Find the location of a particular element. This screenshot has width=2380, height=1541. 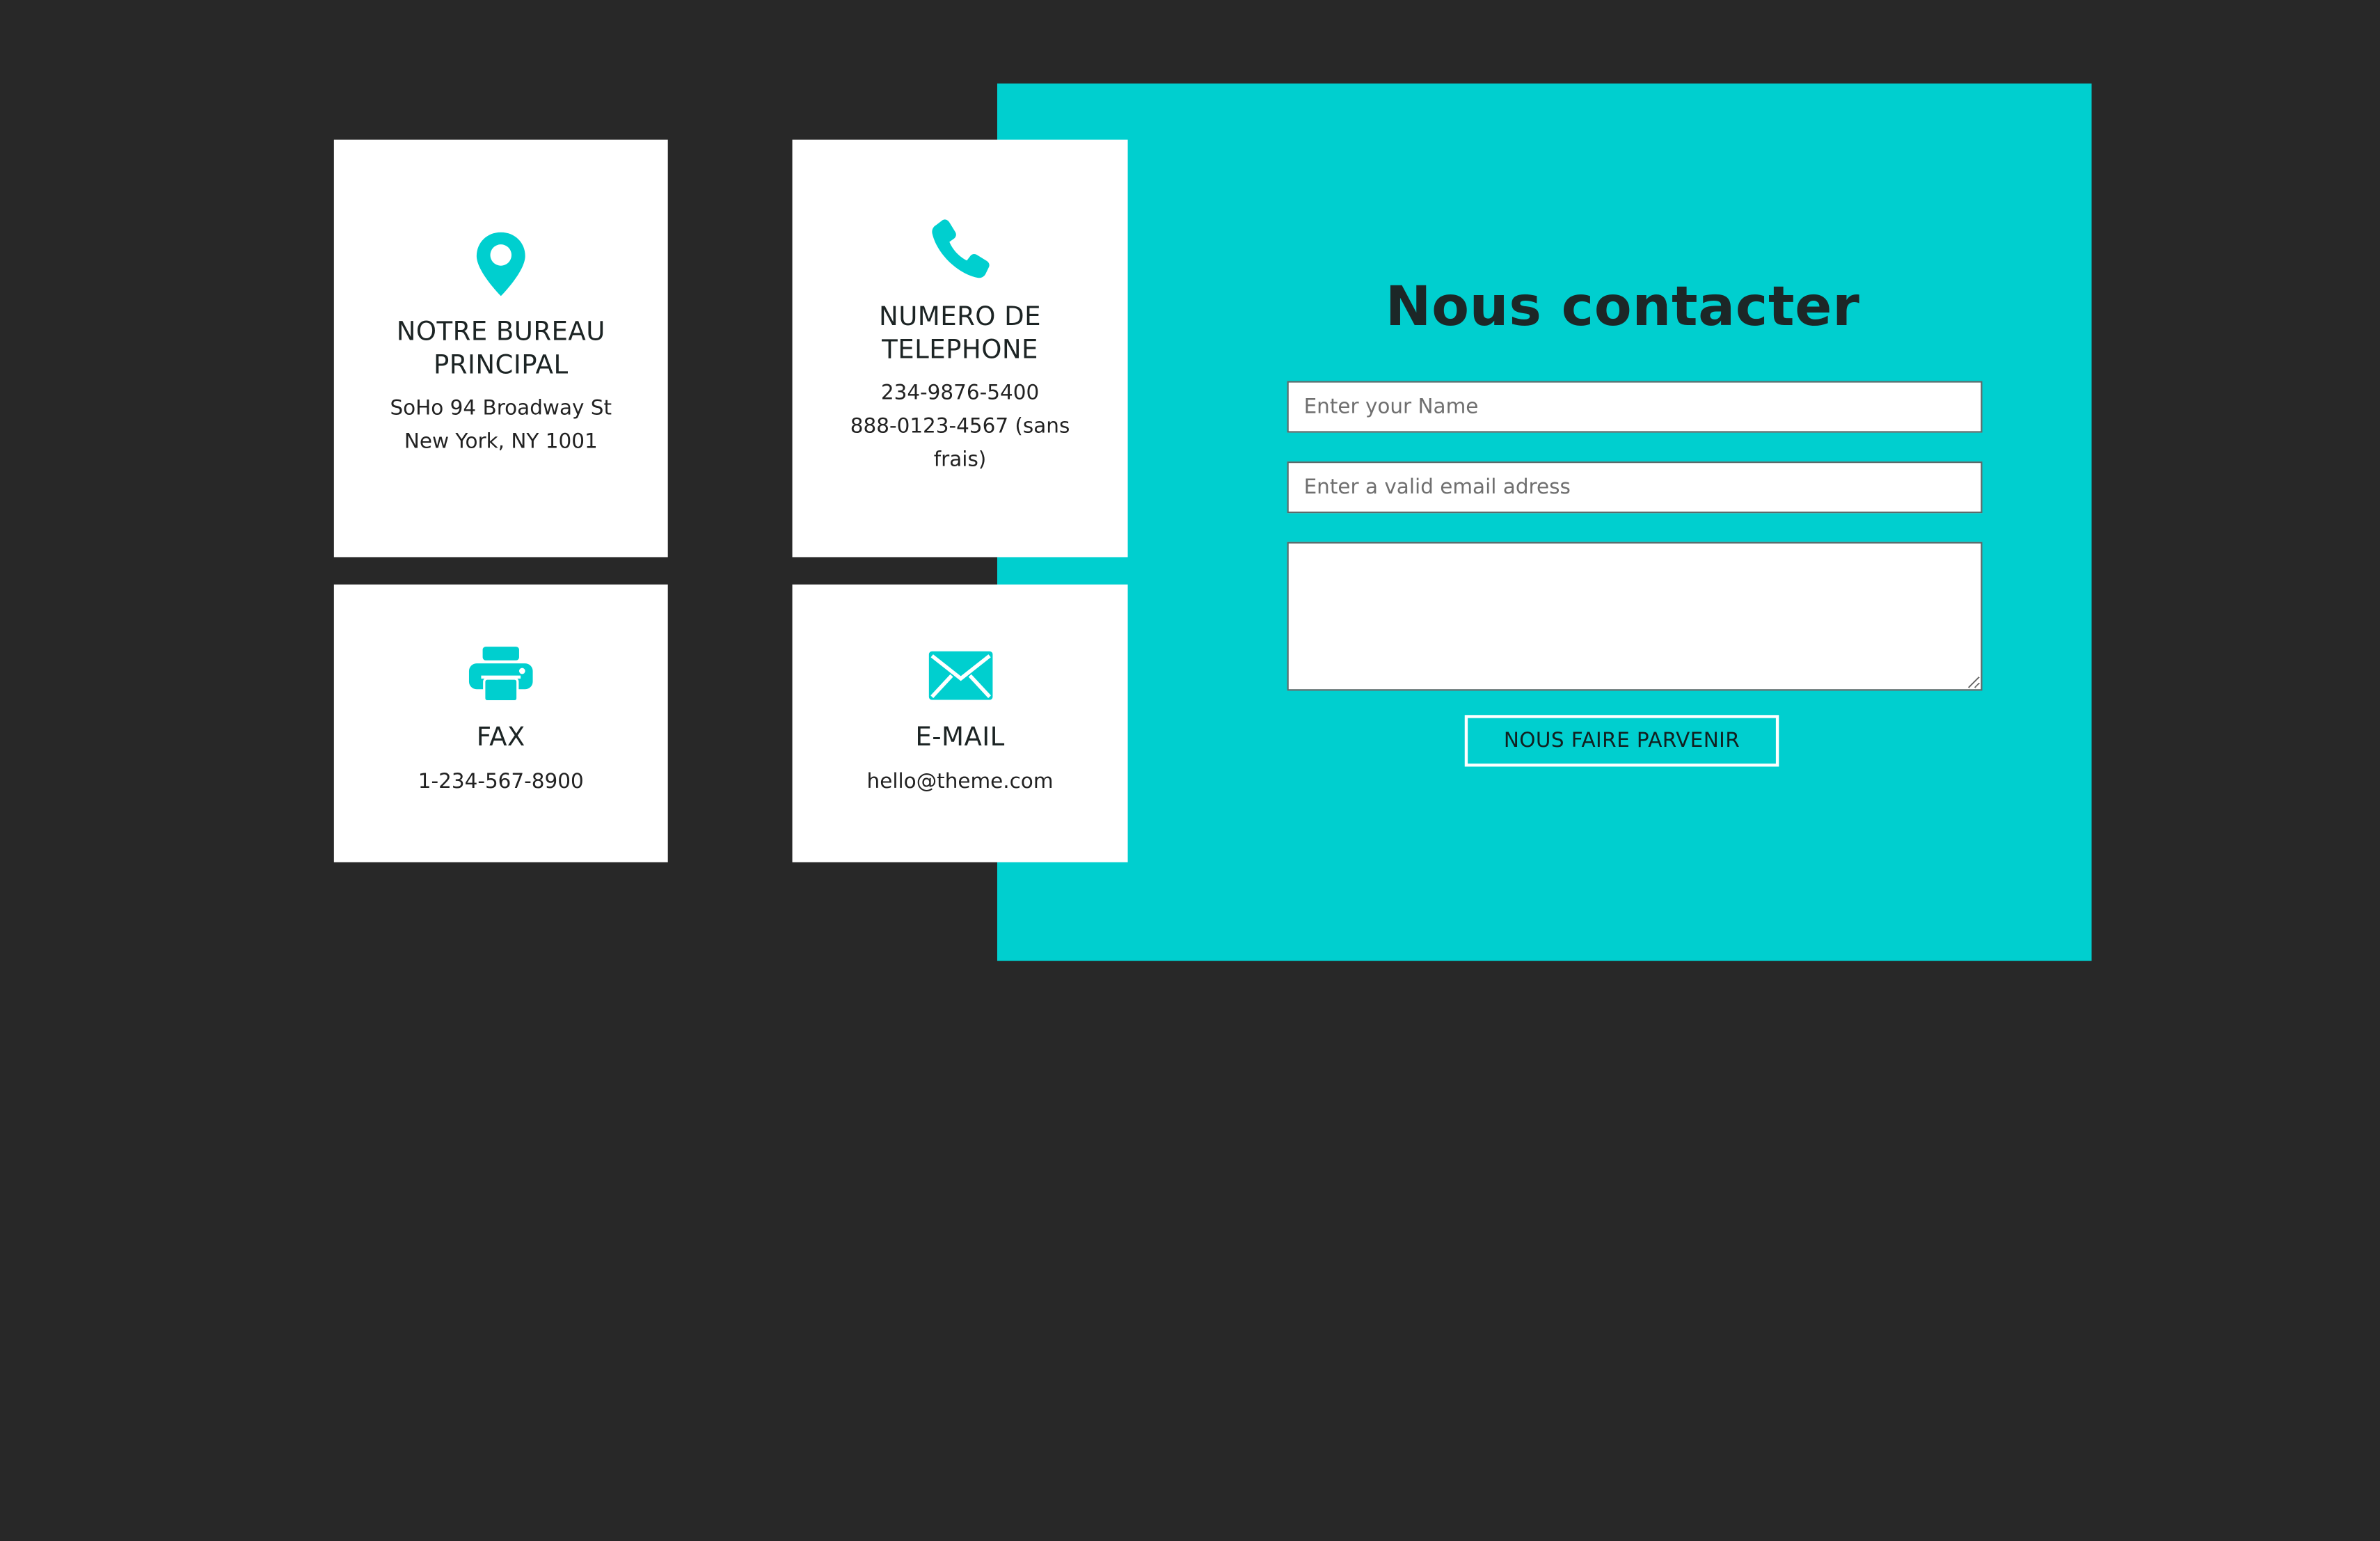

office-title: NOTRE BUREAU PRINCIPAL is located at coordinates (501, 349).